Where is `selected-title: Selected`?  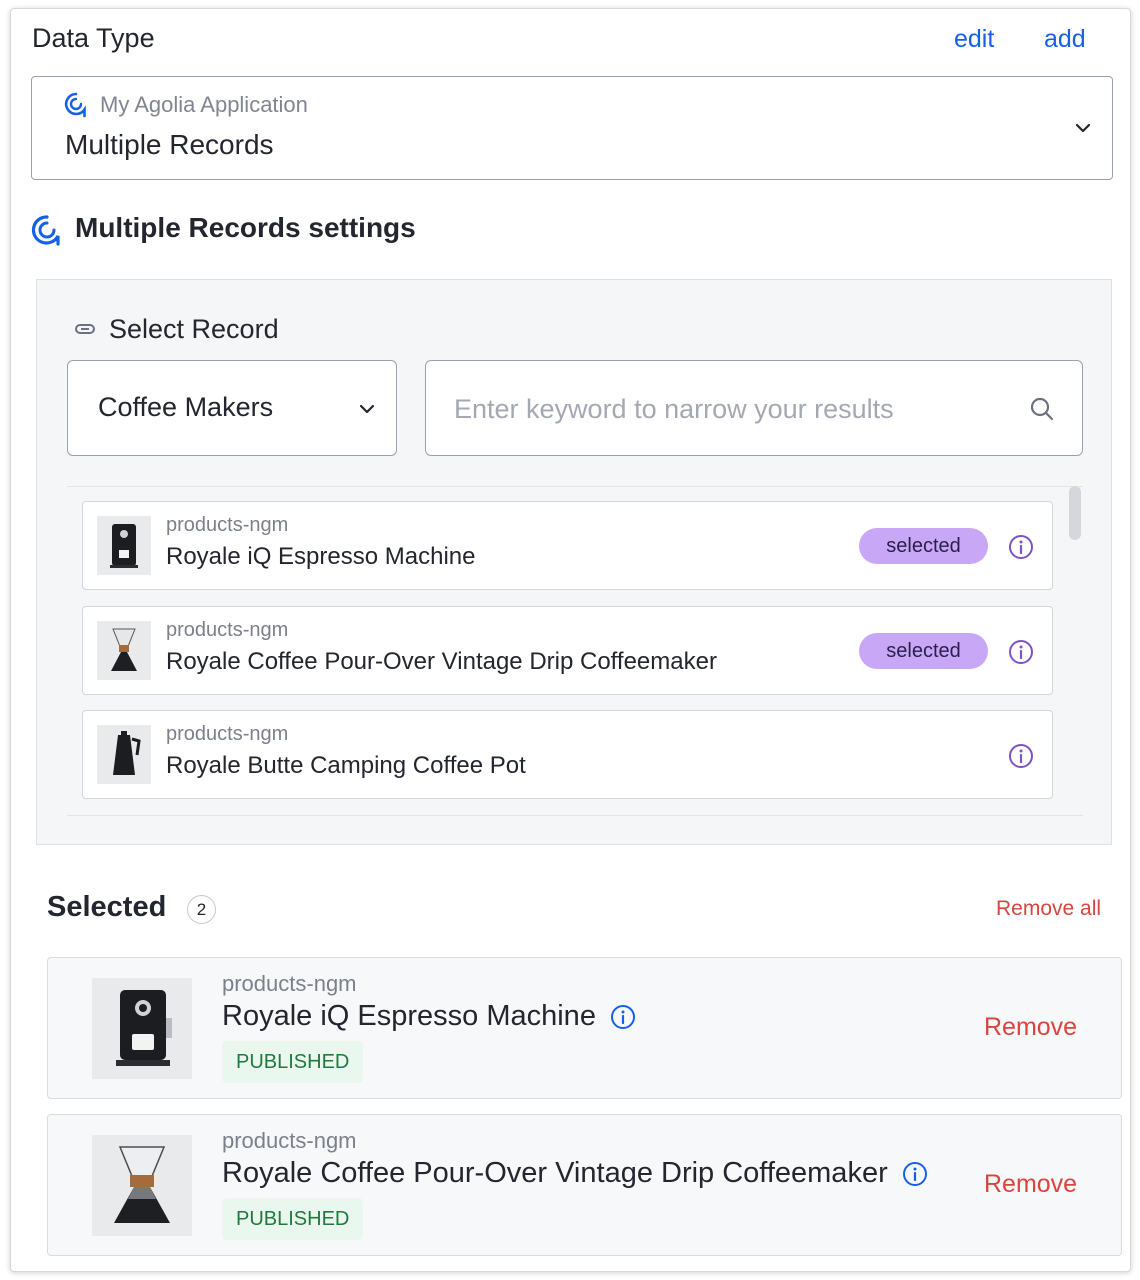
selected-title: Selected is located at coordinates (107, 907).